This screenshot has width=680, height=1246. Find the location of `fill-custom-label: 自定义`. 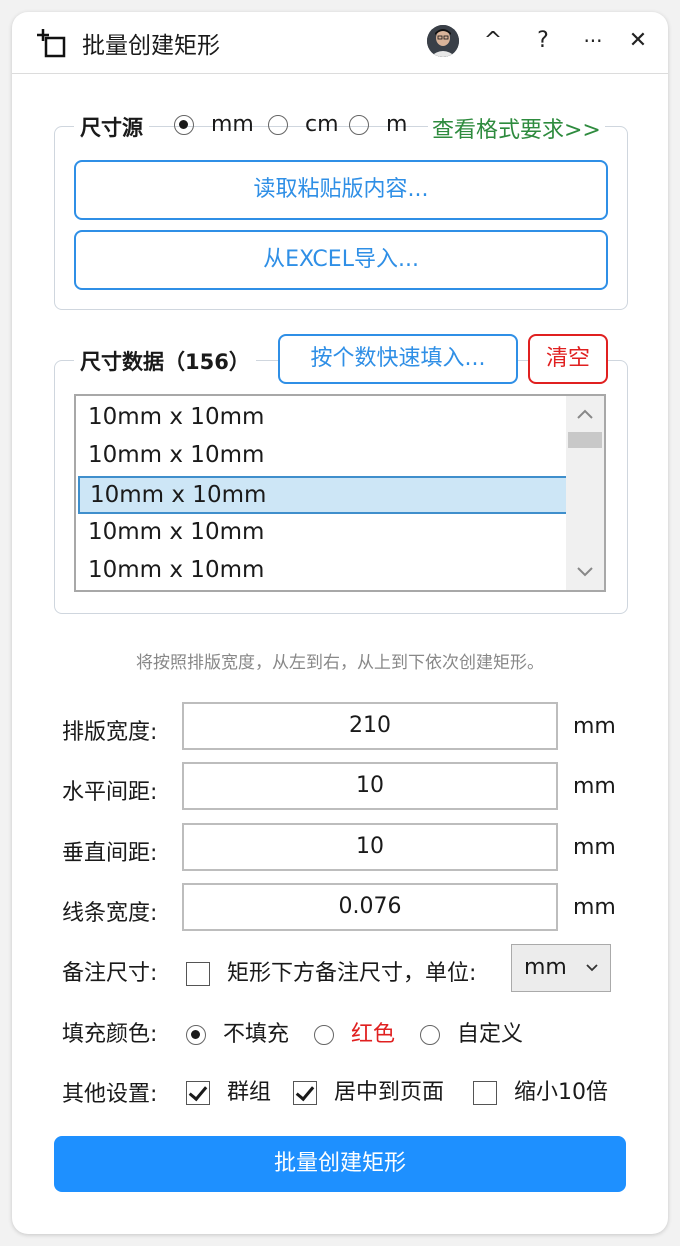

fill-custom-label: 自定义 is located at coordinates (490, 1034).